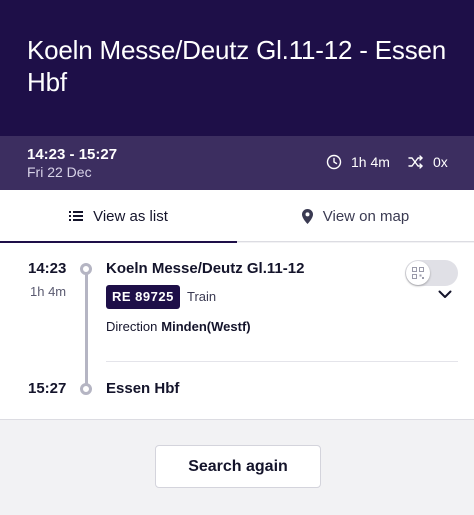 The width and height of the screenshot is (474, 515). I want to click on page-title: Koeln Messe/Deutz Gl.11-12 - Essen Hbf, so click(237, 66).